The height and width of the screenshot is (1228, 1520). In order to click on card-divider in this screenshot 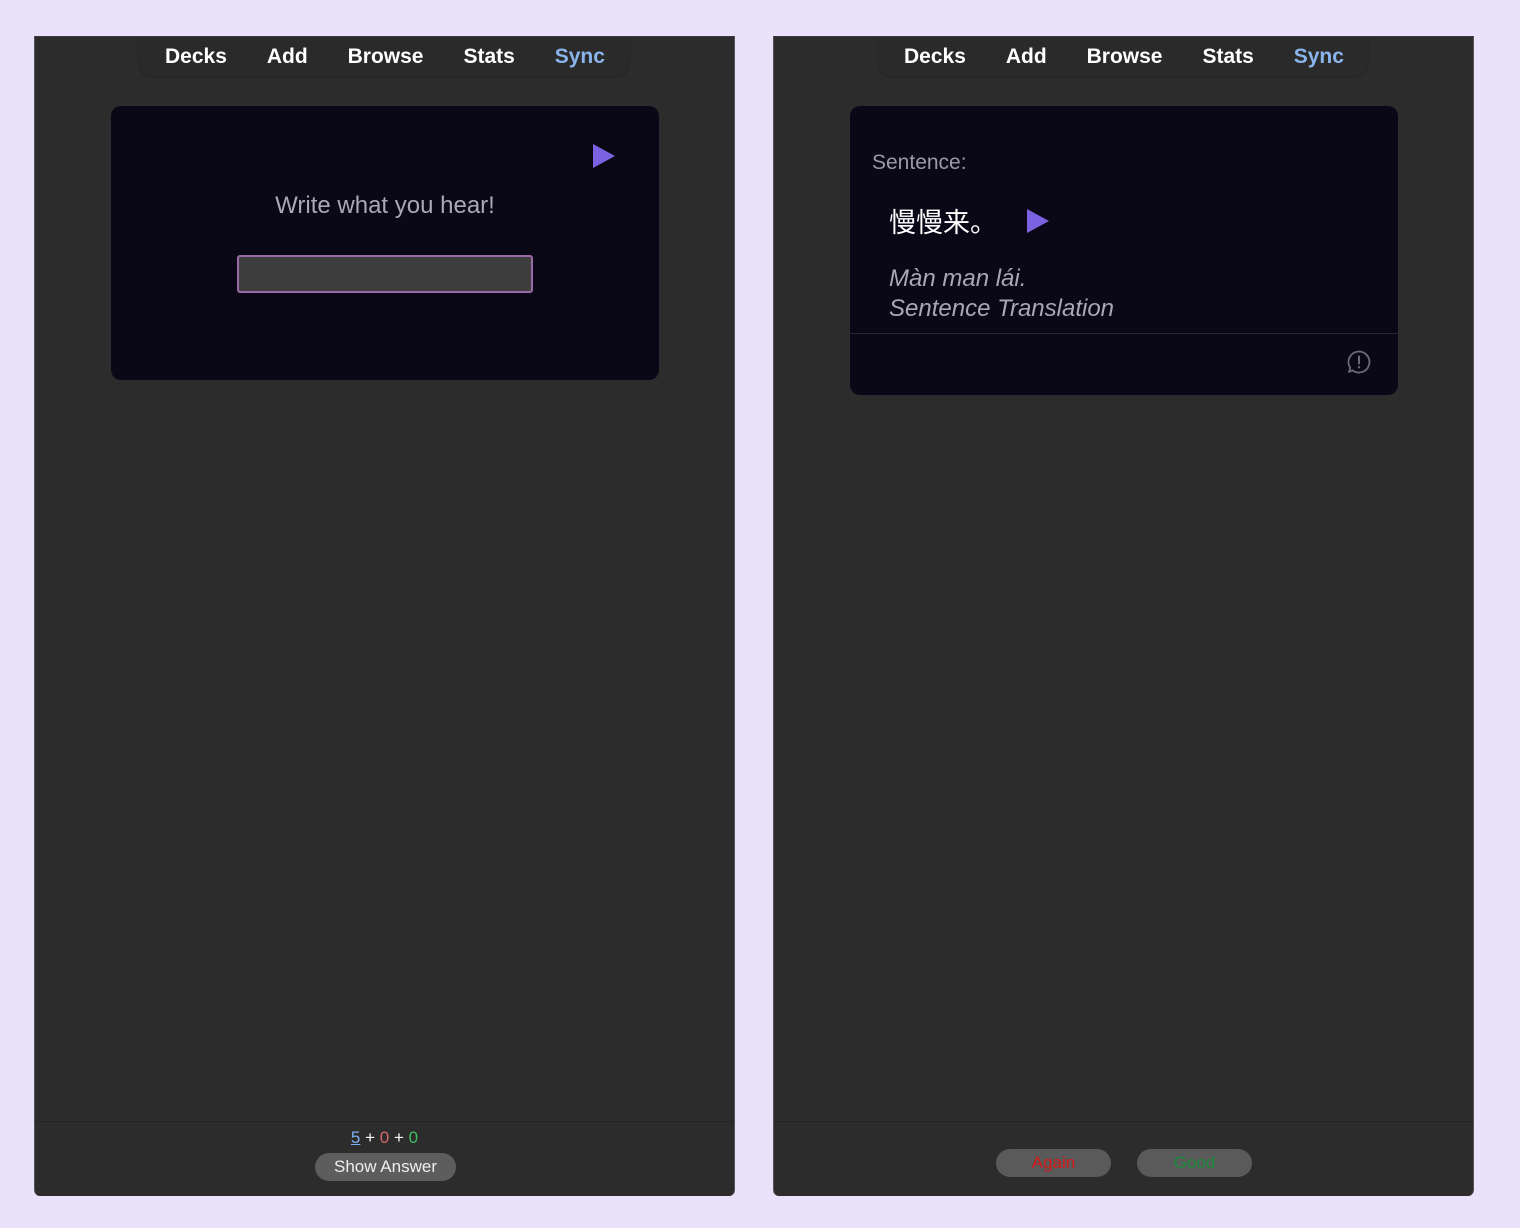, I will do `click(1124, 333)`.